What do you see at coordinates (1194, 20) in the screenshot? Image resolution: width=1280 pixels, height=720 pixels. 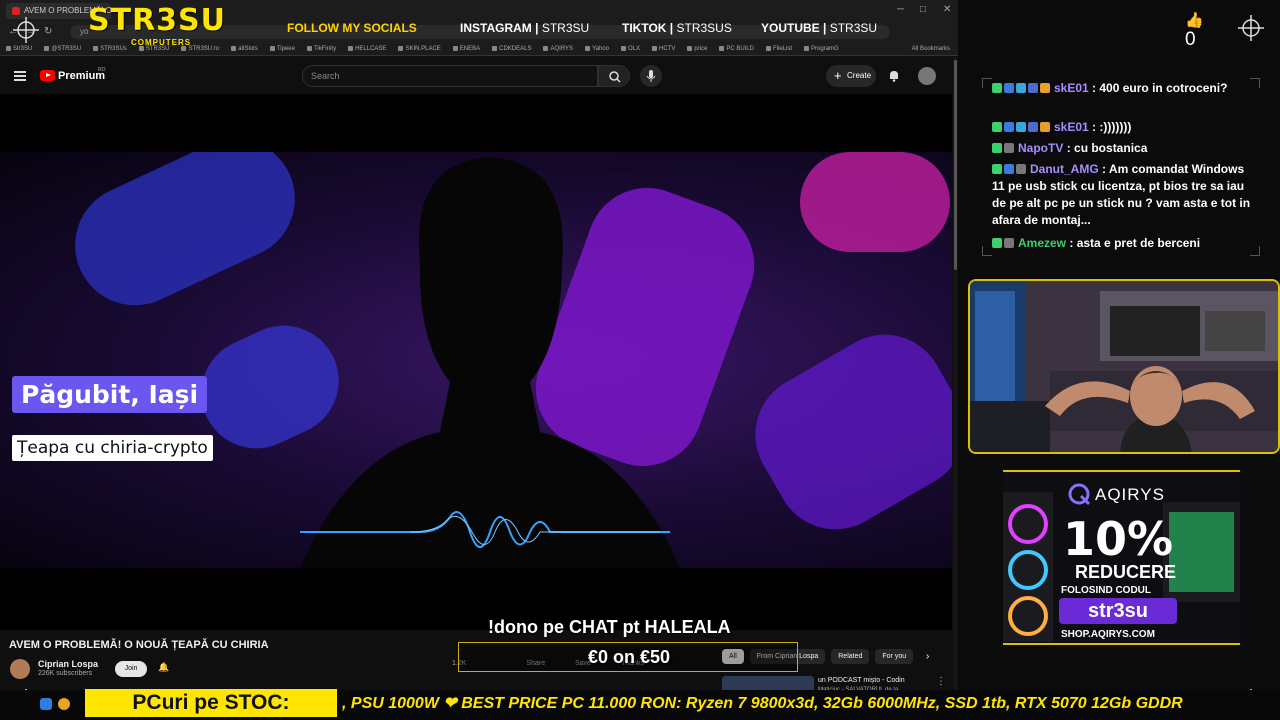 I see `thumbs-up-icon: 👍` at bounding box center [1194, 20].